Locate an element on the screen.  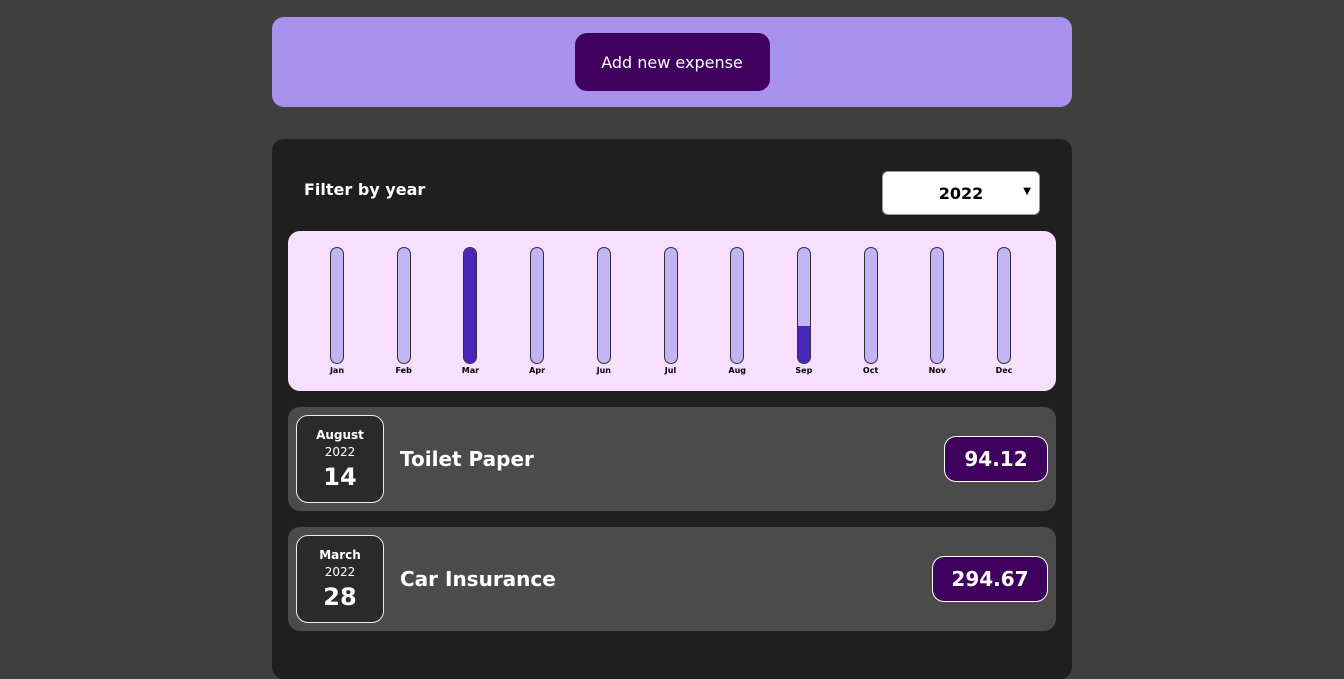
expense-date-month: August is located at coordinates (340, 435).